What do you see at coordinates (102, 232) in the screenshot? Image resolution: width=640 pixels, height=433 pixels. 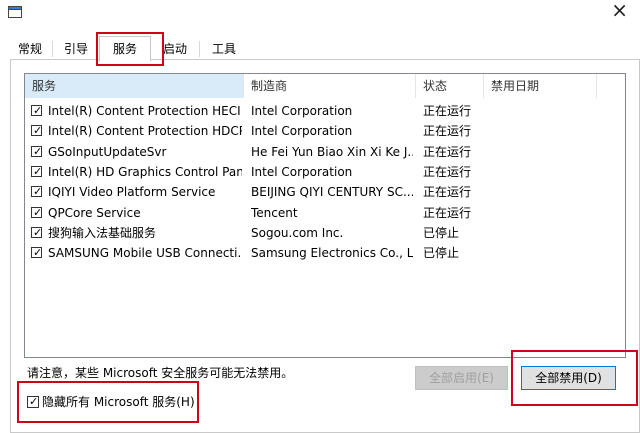 I see `service-name: 搜狗输入法基础服务` at bounding box center [102, 232].